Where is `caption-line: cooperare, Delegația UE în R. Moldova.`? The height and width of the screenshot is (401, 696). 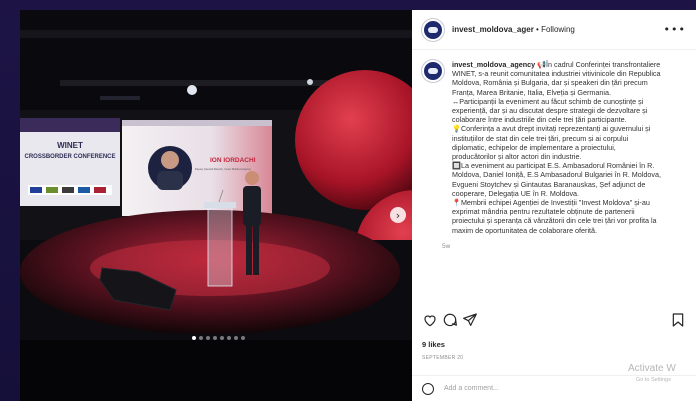
caption-line: cooperare, Delegația UE în R. Moldova. is located at coordinates (516, 193).